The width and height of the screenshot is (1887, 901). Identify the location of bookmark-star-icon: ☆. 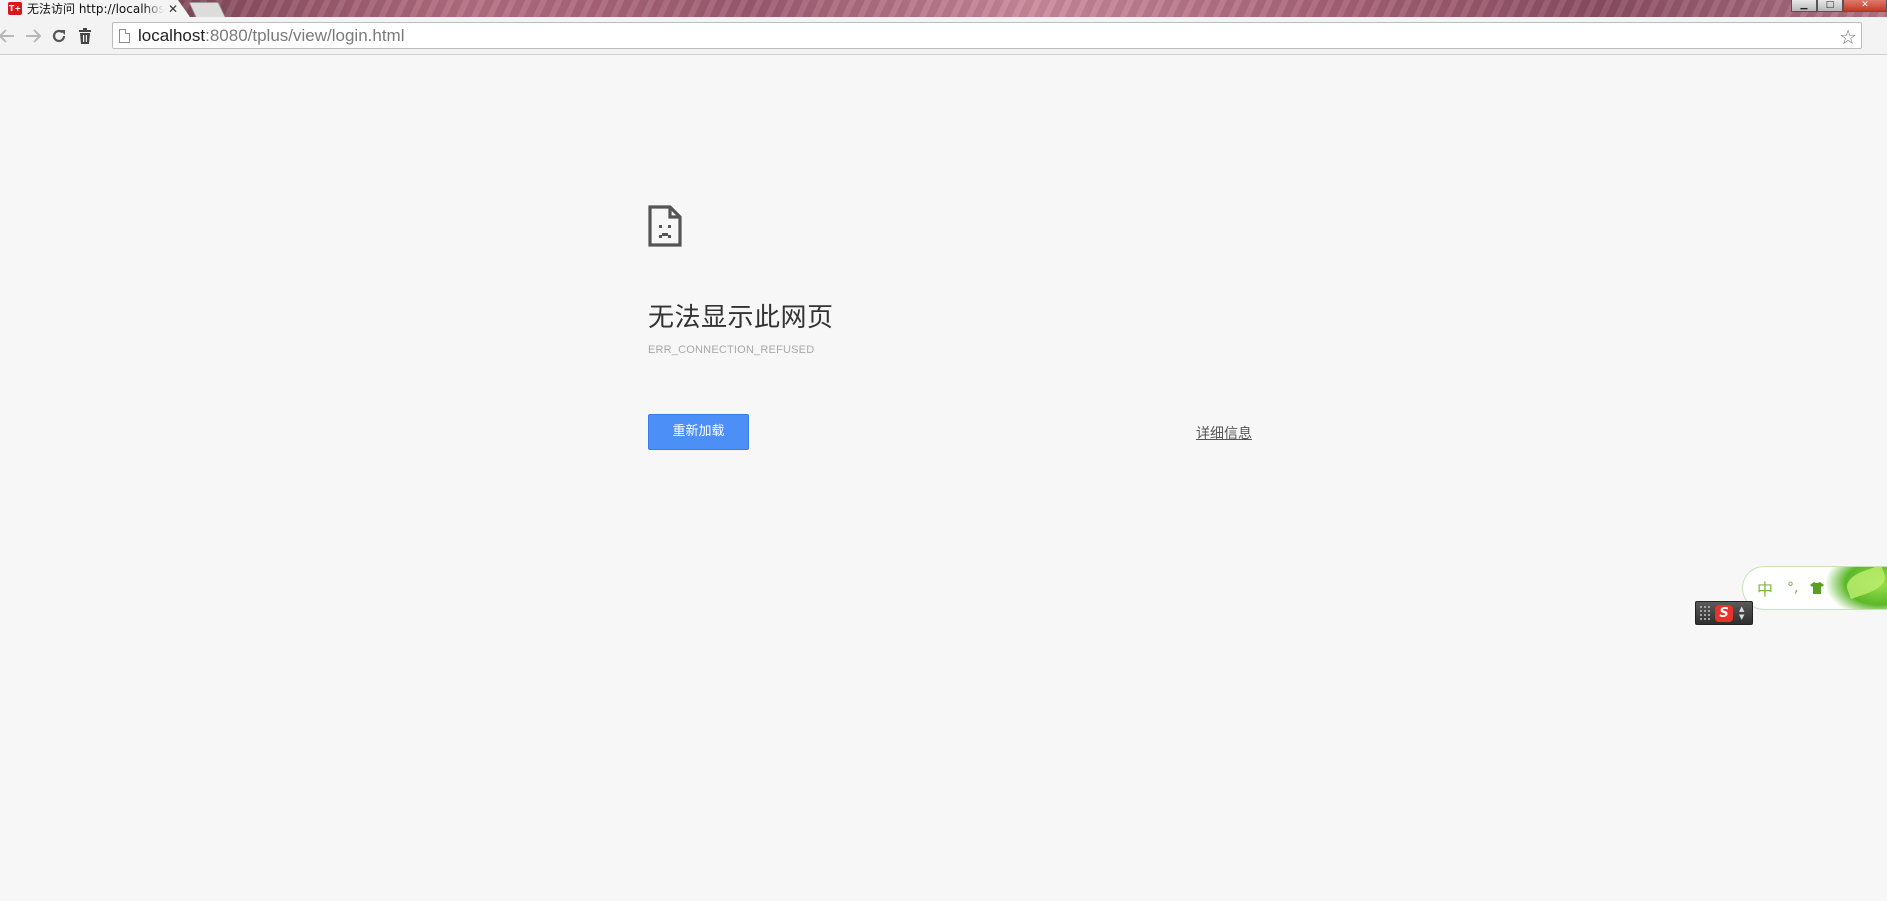
(1848, 37).